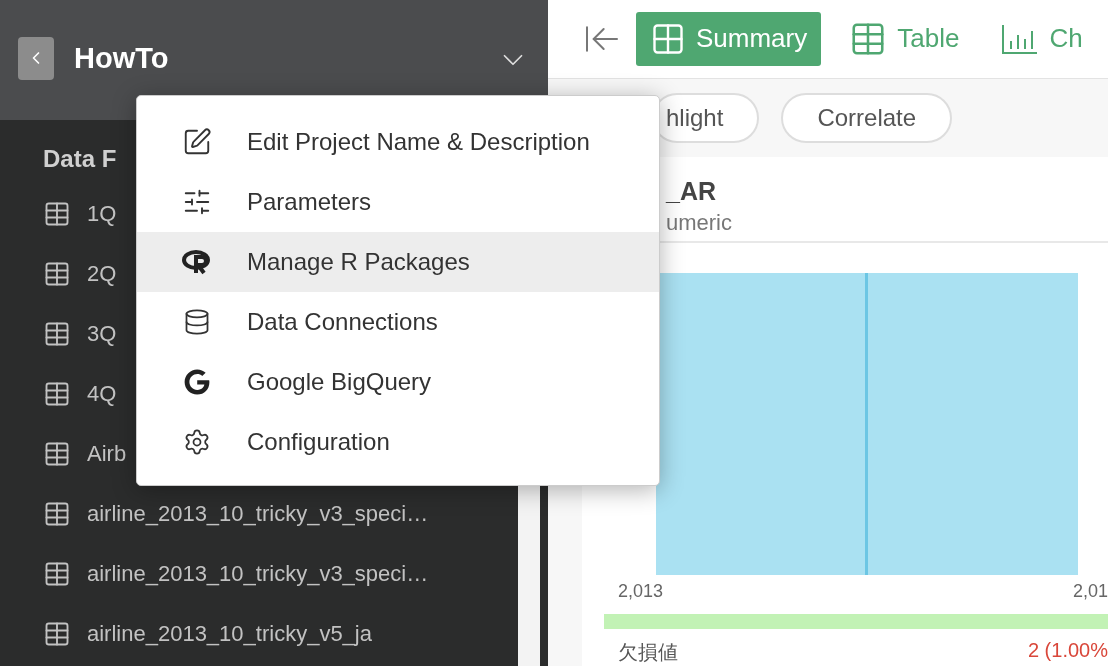  I want to click on settings-icon, so click(197, 442).